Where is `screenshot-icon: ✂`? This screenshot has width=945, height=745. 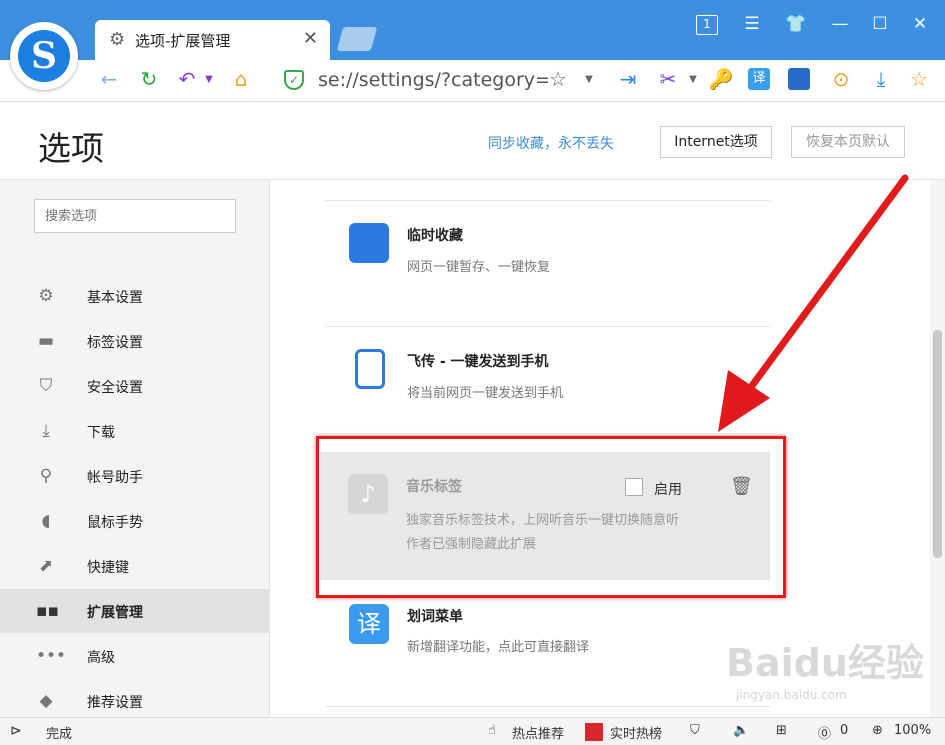
screenshot-icon: ✂ is located at coordinates (668, 79).